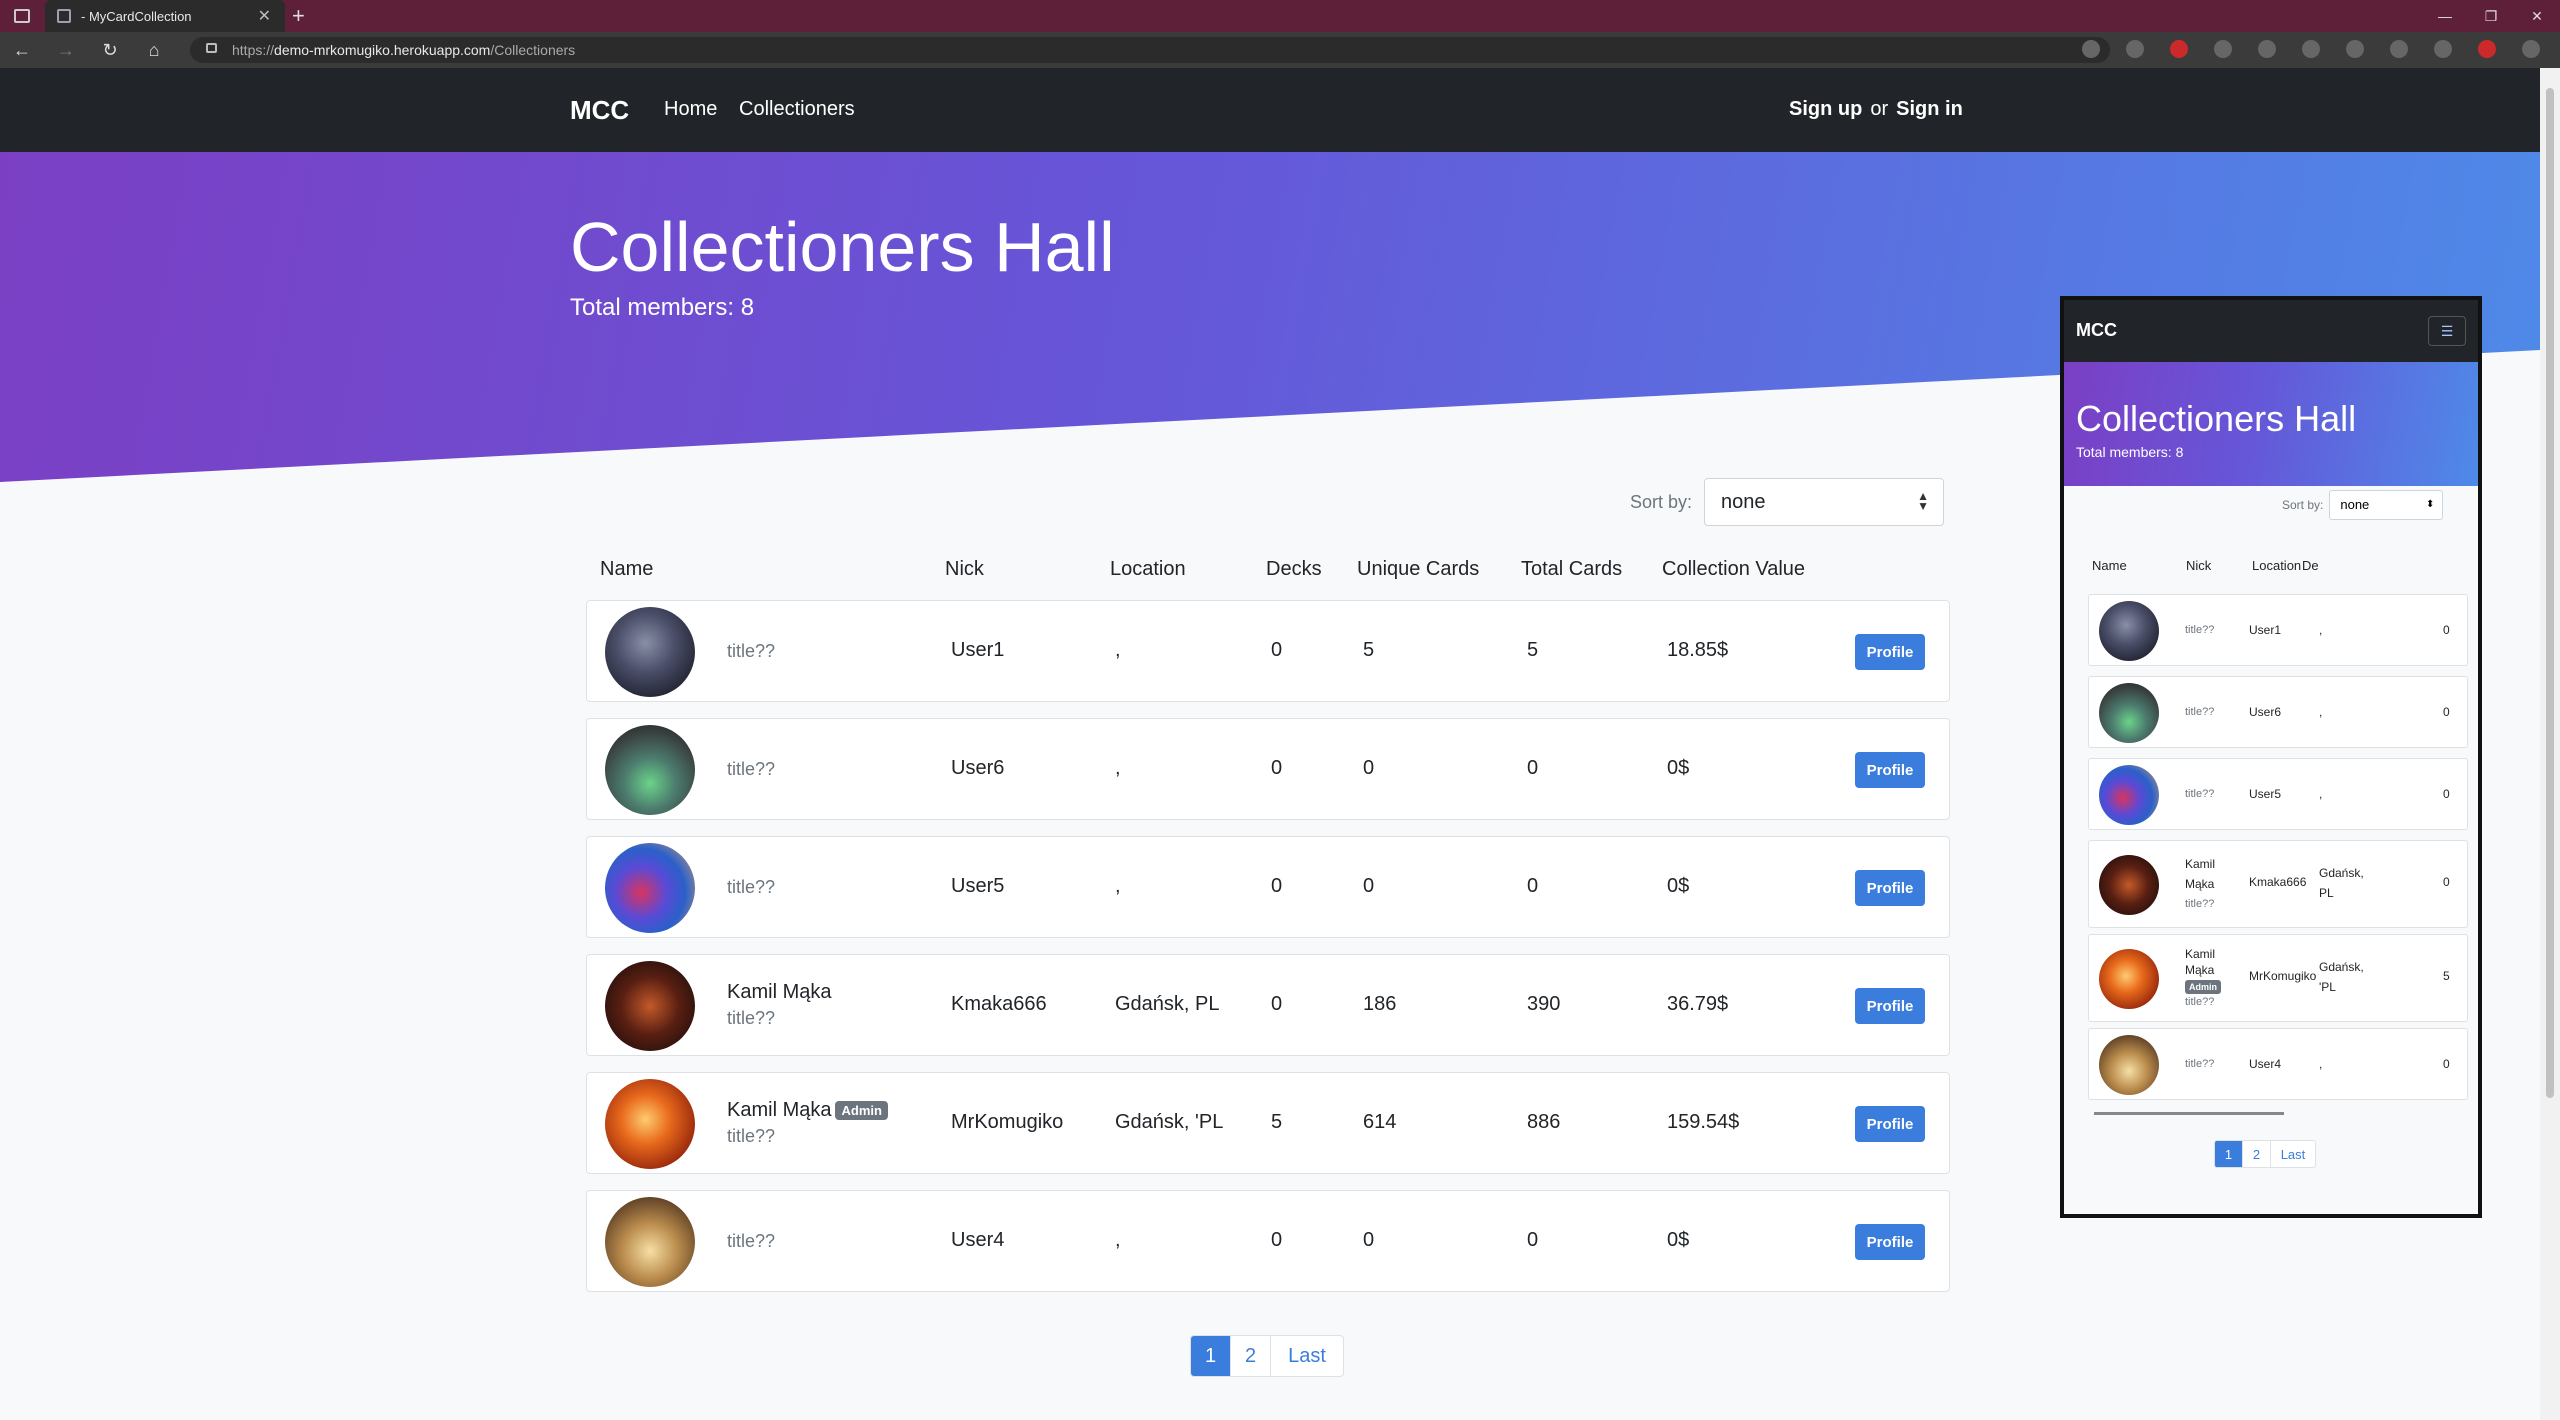 This screenshot has width=2560, height=1420. What do you see at coordinates (2203, 978) in the screenshot?
I see `m-name-cell: Kamil Mąka Admin title??` at bounding box center [2203, 978].